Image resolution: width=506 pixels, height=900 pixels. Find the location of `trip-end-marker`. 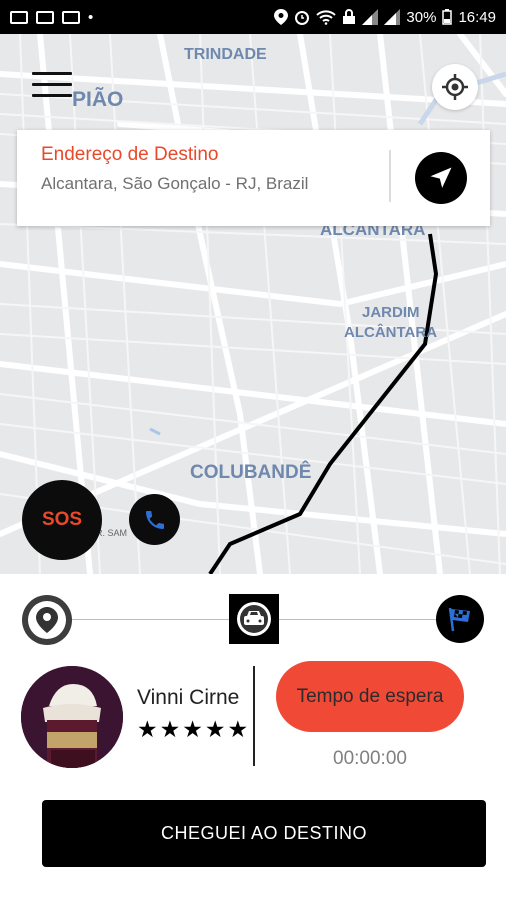

trip-end-marker is located at coordinates (460, 619).